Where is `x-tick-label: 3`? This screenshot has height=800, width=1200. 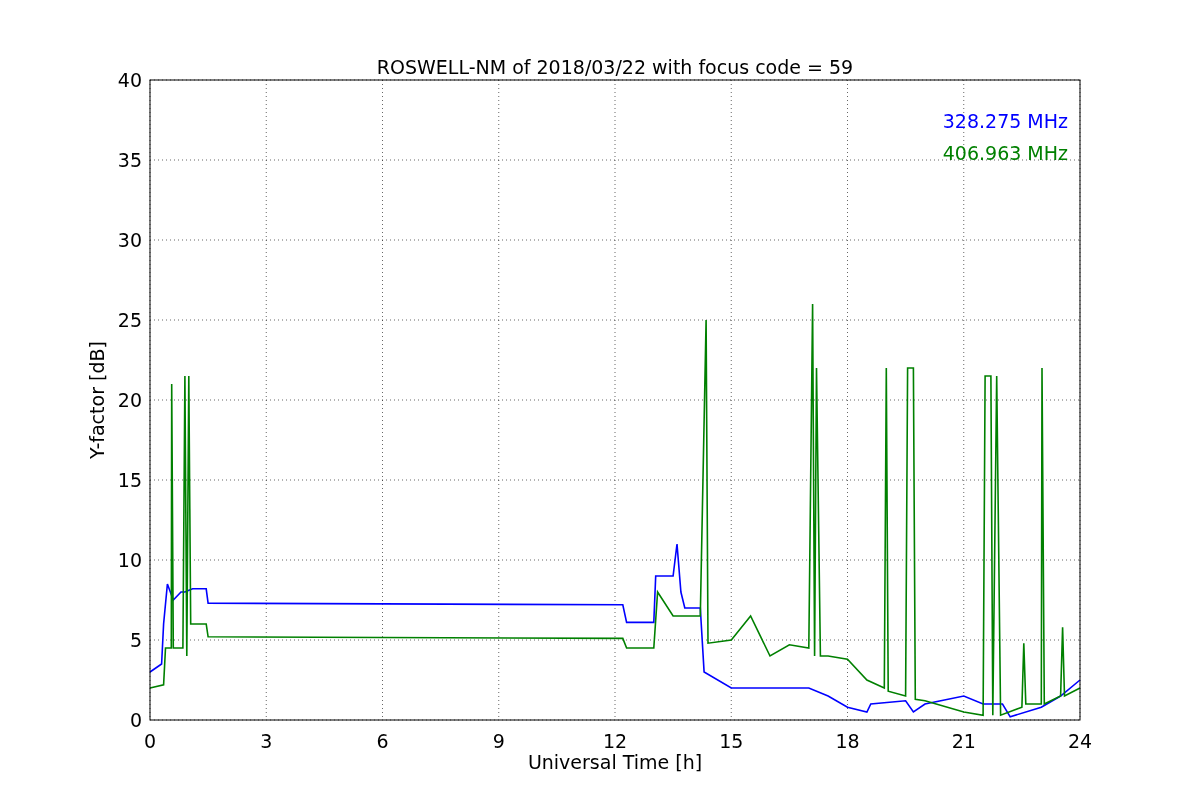 x-tick-label: 3 is located at coordinates (266, 741).